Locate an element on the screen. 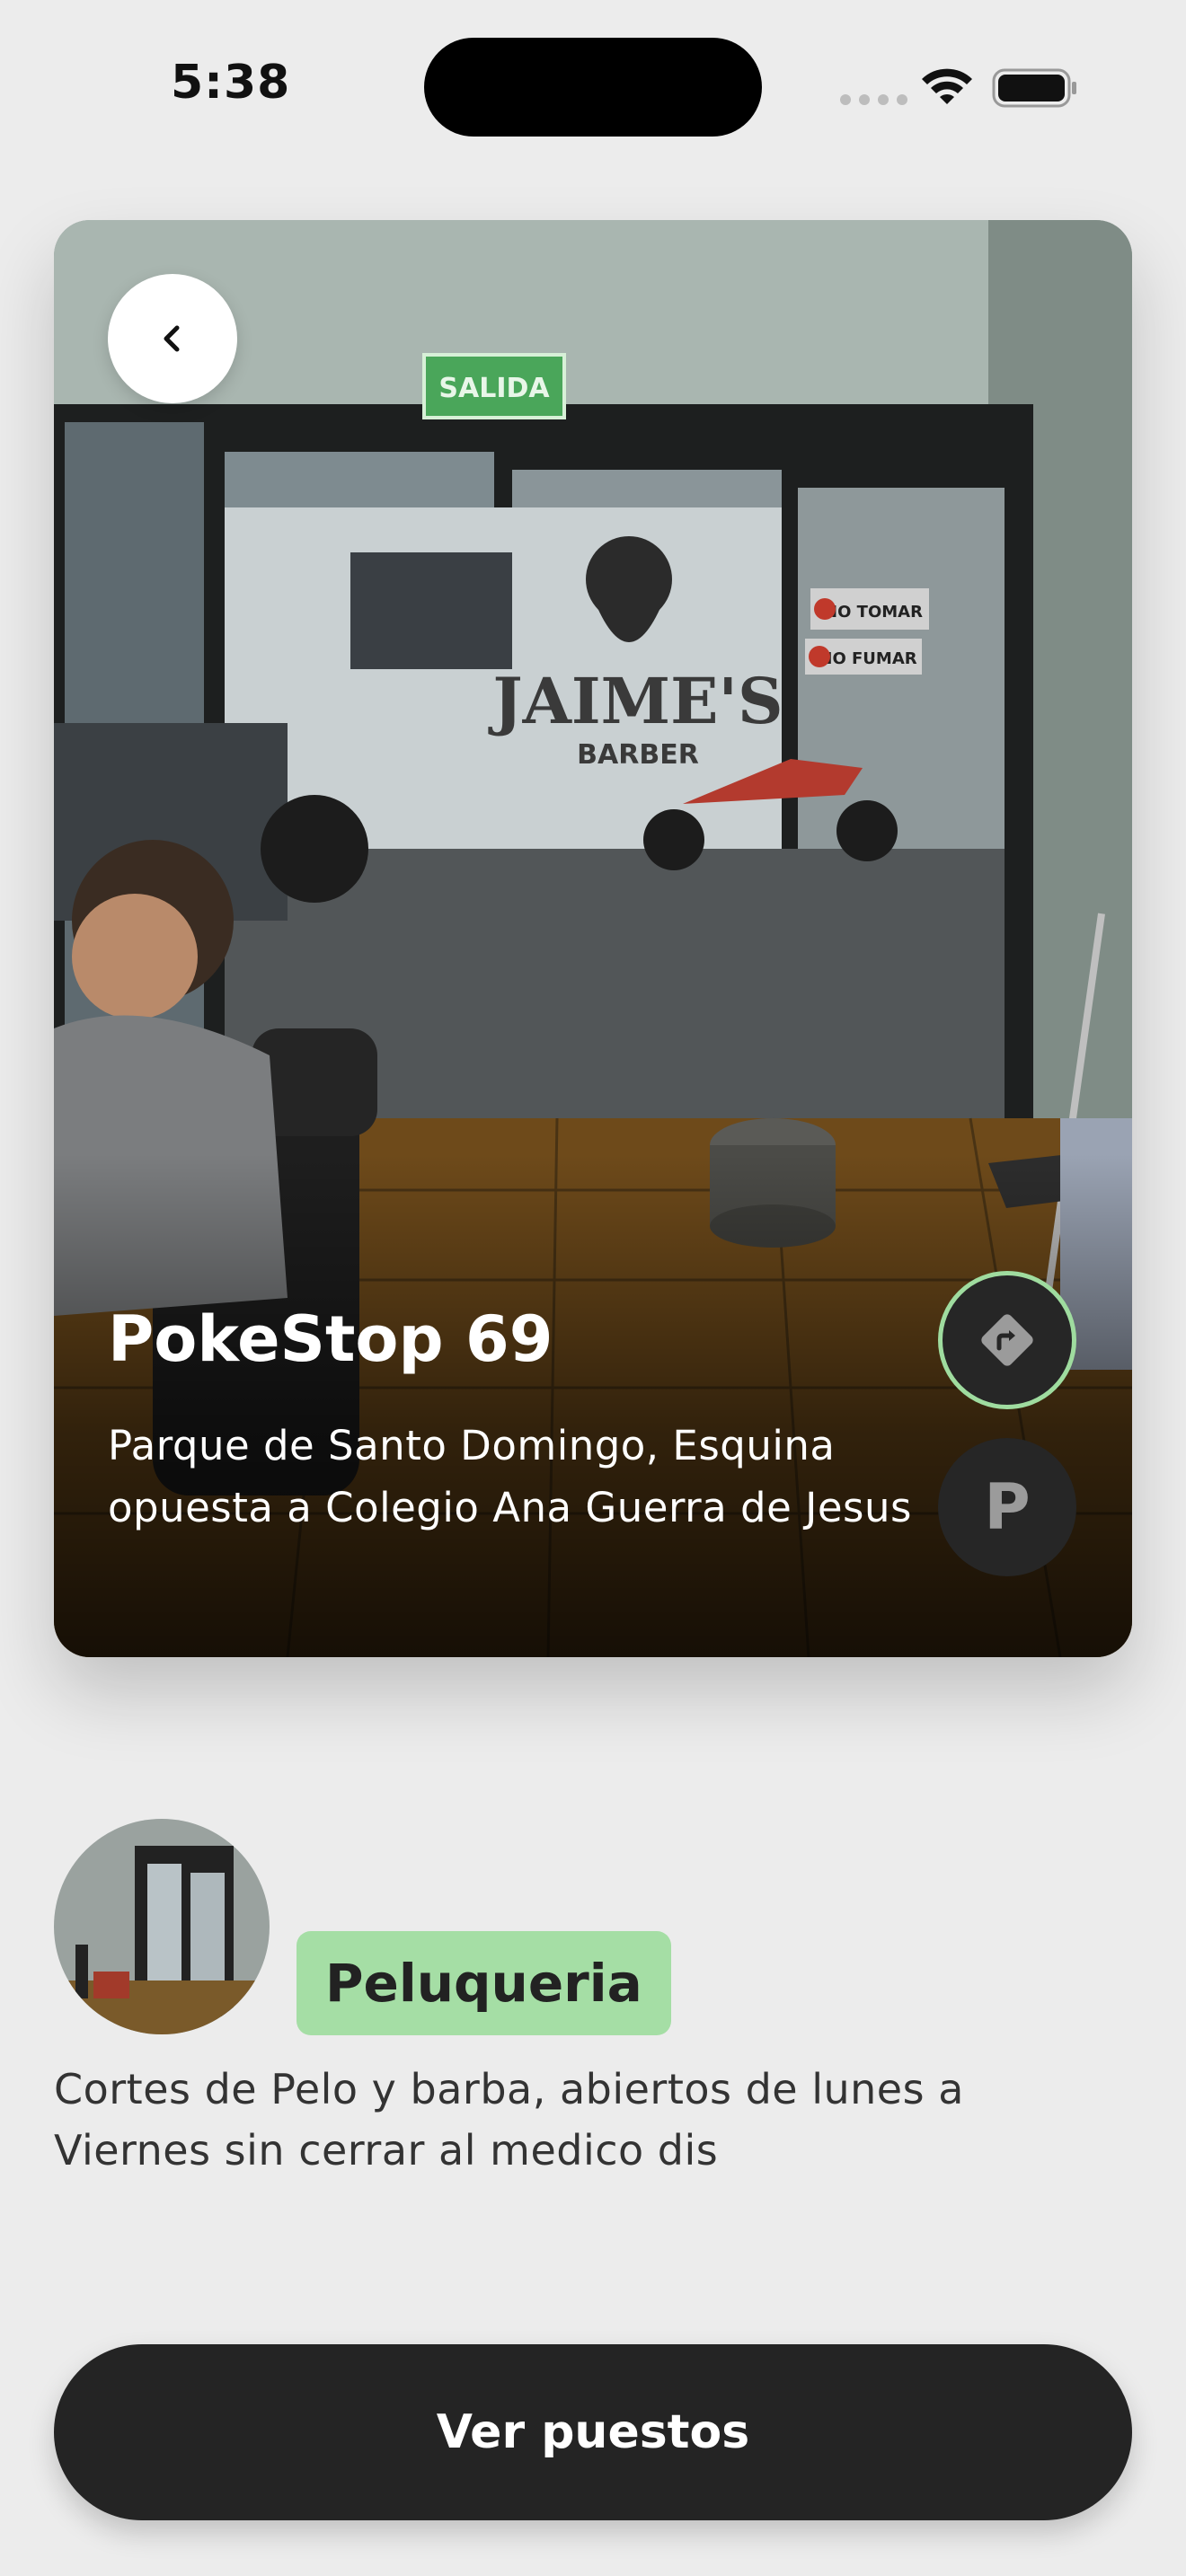 Image resolution: width=1186 pixels, height=2576 pixels. parking-button: P is located at coordinates (1007, 1507).